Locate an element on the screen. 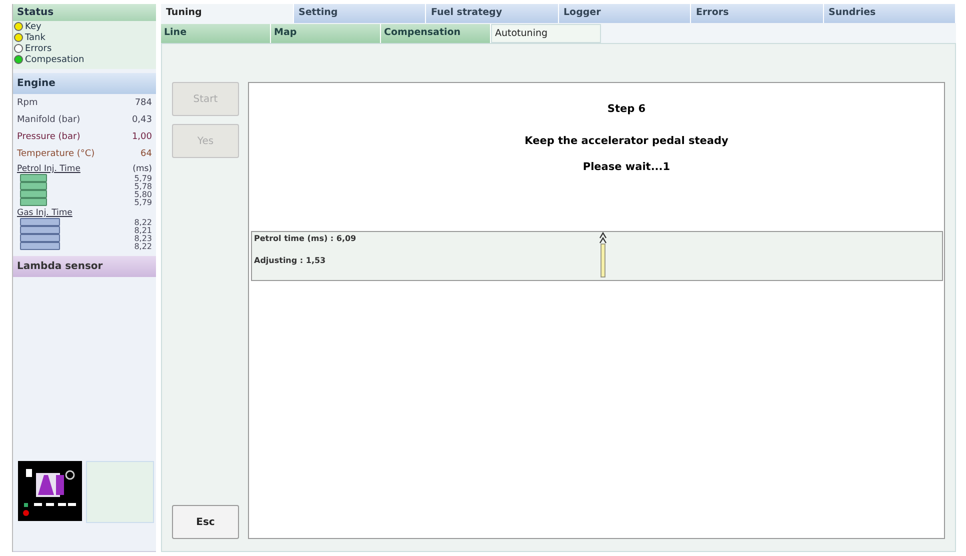 Image resolution: width=966 pixels, height=556 pixels. section-header: Status is located at coordinates (84, 12).